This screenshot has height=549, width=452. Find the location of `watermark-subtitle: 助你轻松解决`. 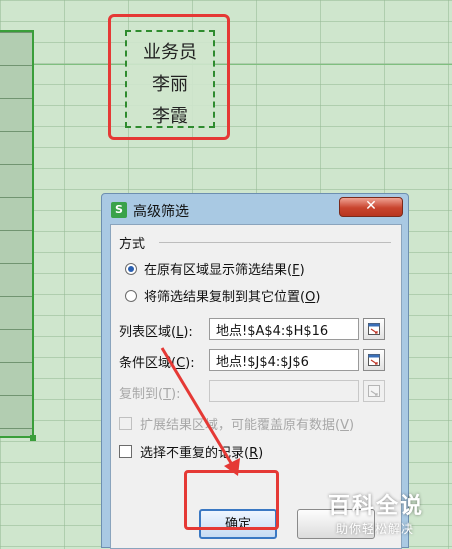

watermark-subtitle: 助你轻松解决 is located at coordinates (375, 529).